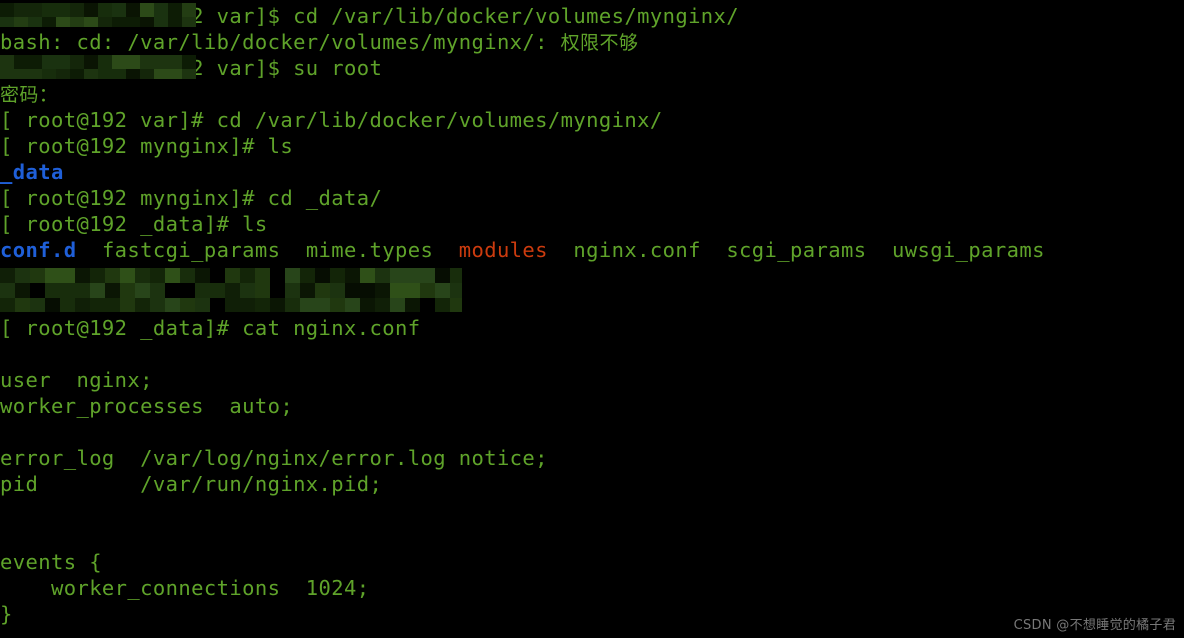  Describe the element at coordinates (38, 250) in the screenshot. I see `ls-entry-conf-d: conf.d` at that location.